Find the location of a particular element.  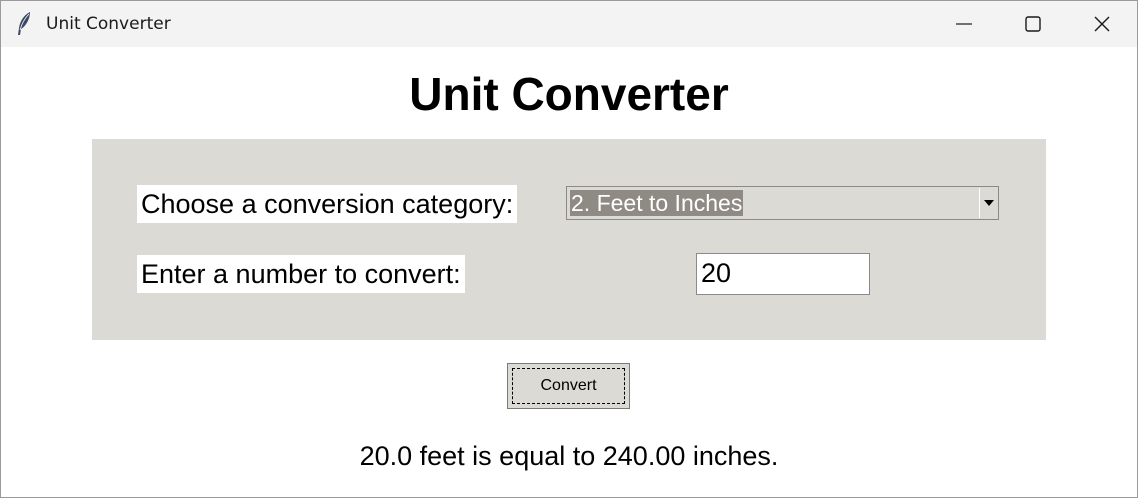

title-bar: Unit Converter is located at coordinates (569, 24).